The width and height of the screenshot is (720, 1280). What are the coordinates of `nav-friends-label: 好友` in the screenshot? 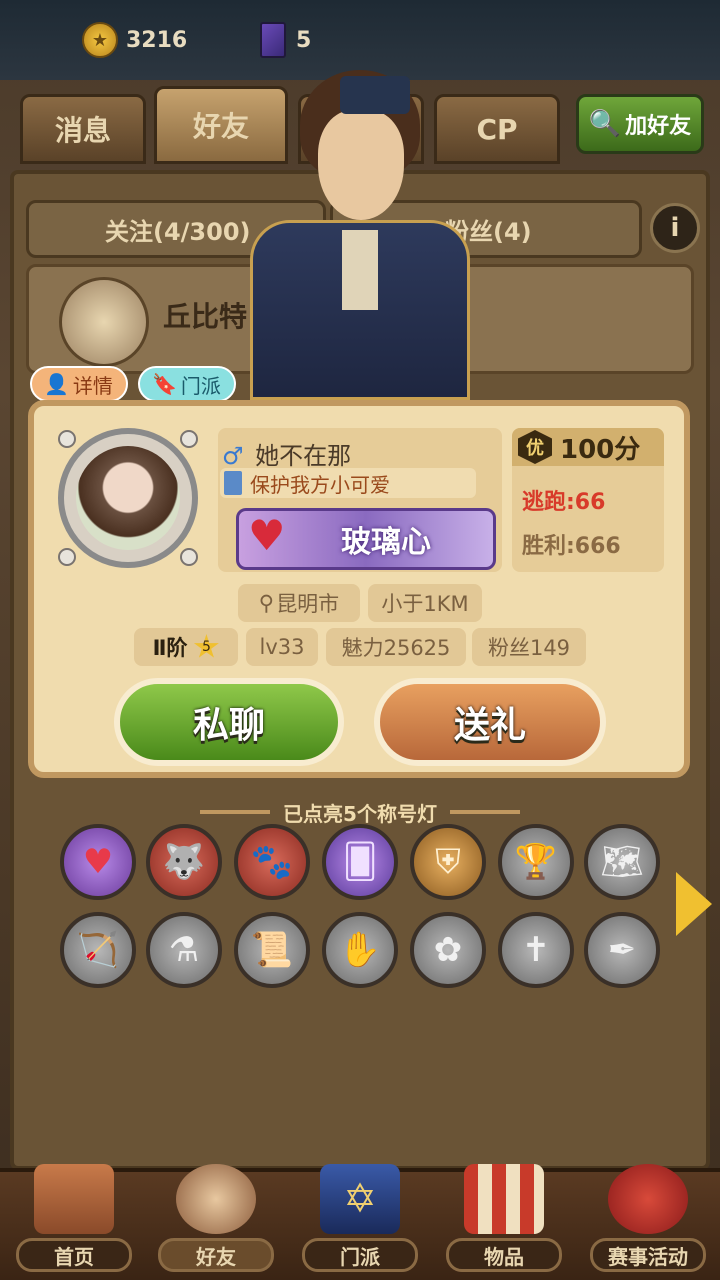 It's located at (216, 1255).